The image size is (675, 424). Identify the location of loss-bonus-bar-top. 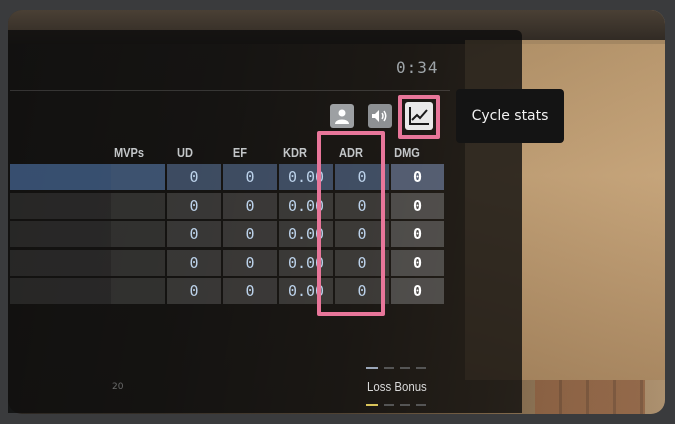
(372, 368).